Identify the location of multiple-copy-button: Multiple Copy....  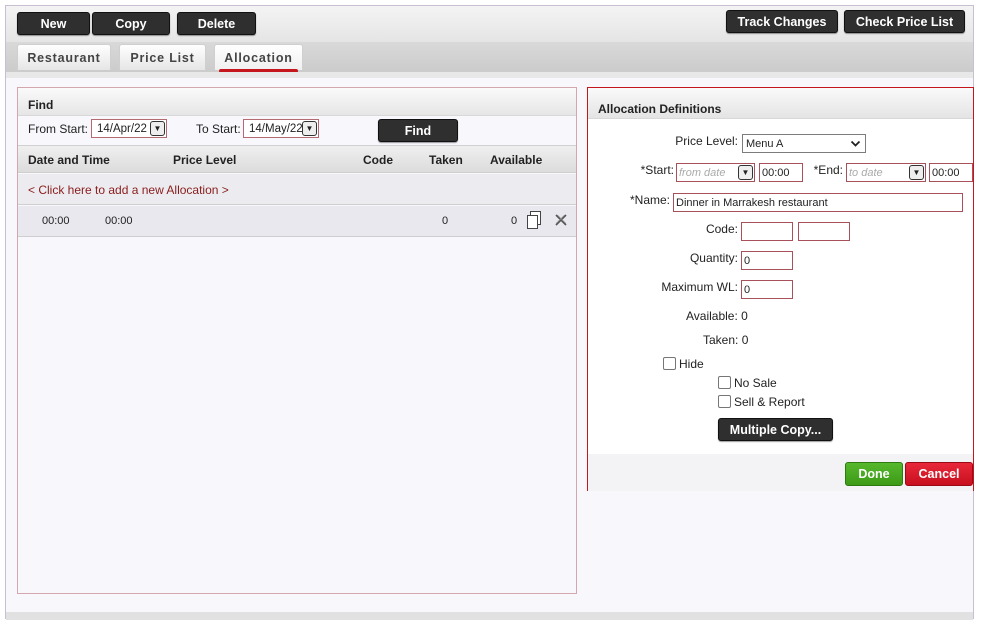
(775, 429).